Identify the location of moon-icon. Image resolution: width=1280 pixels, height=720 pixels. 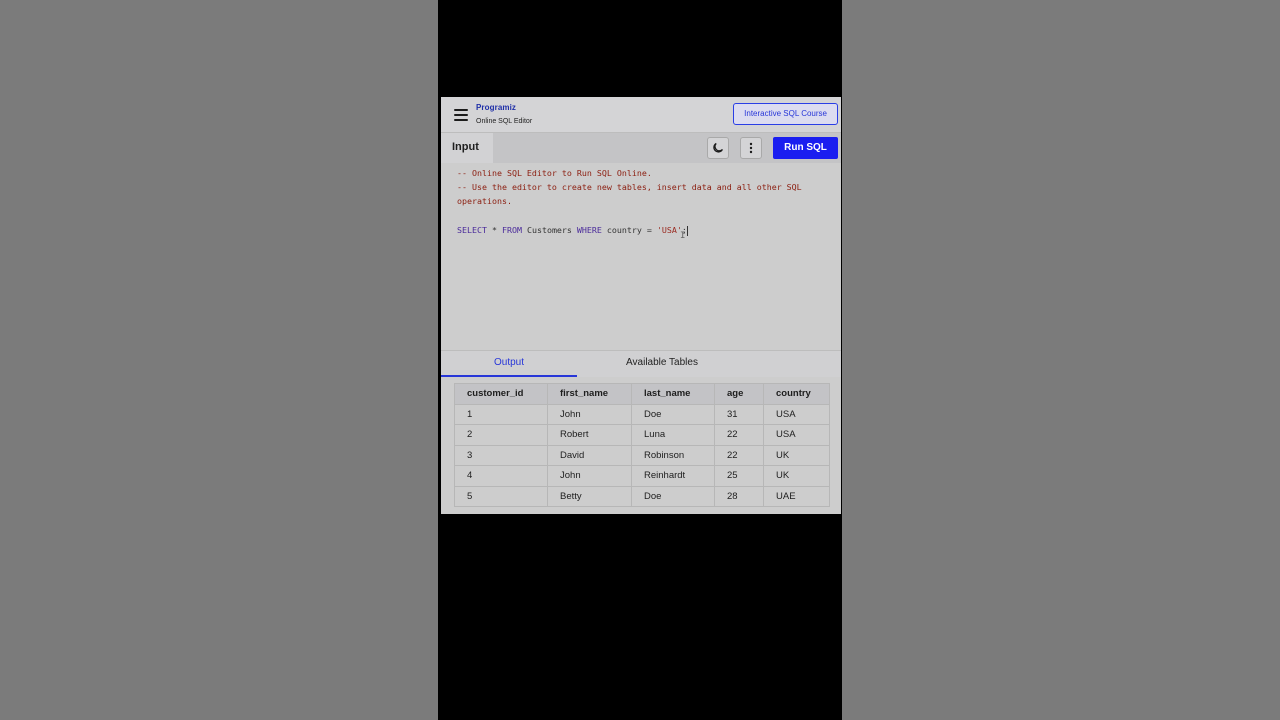
(718, 147).